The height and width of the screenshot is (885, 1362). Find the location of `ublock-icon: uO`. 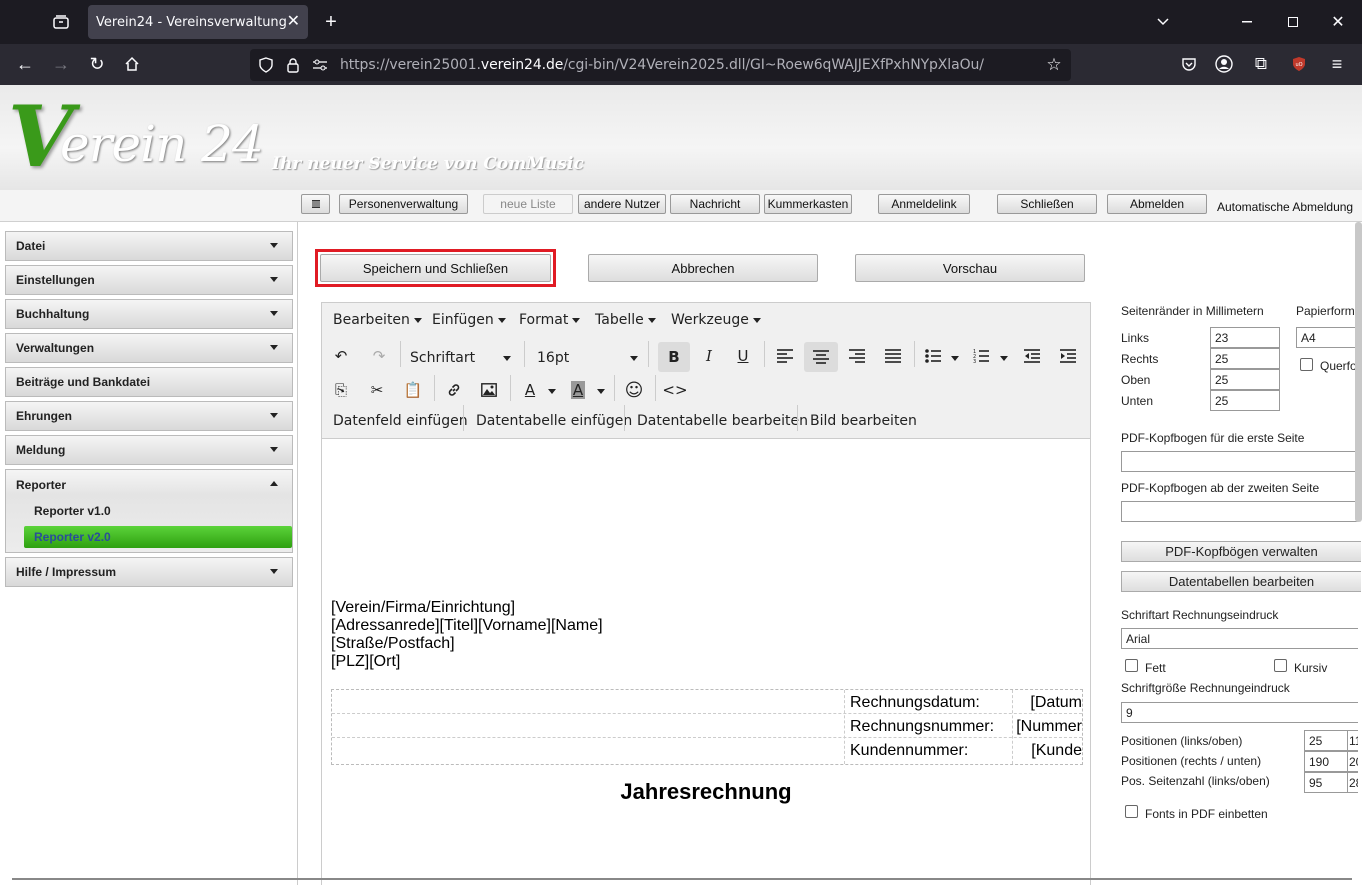

ublock-icon: uO is located at coordinates (1299, 64).